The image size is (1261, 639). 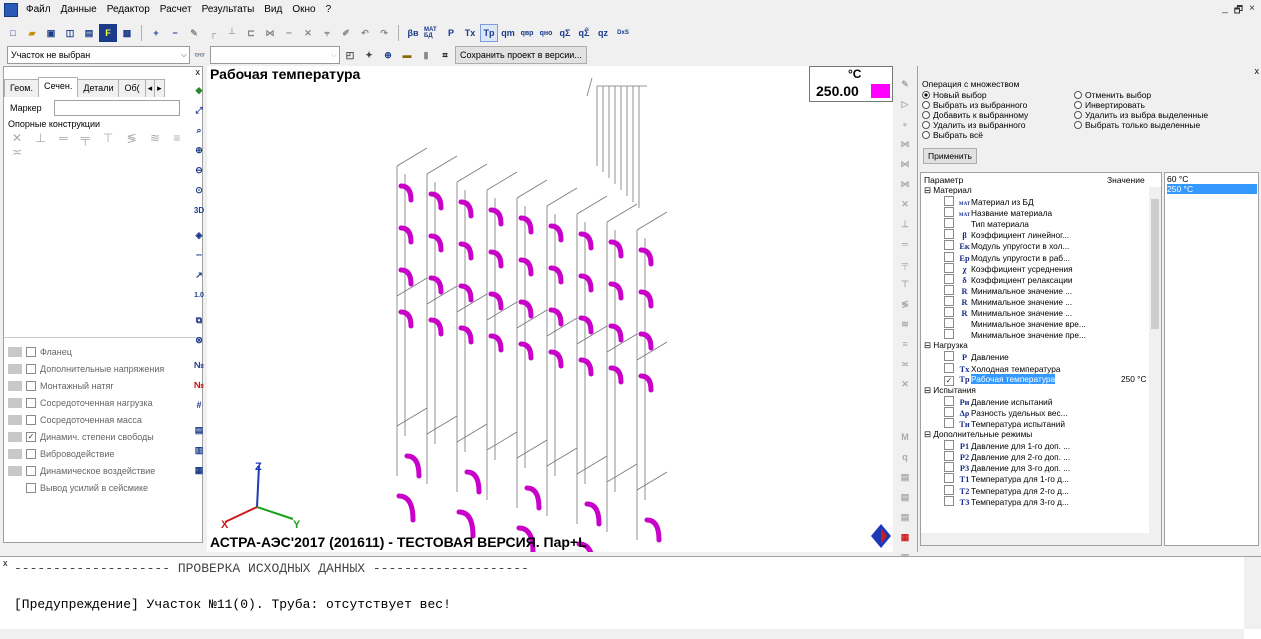 I want to click on qvr-icon: qвр, so click(x=527, y=33).